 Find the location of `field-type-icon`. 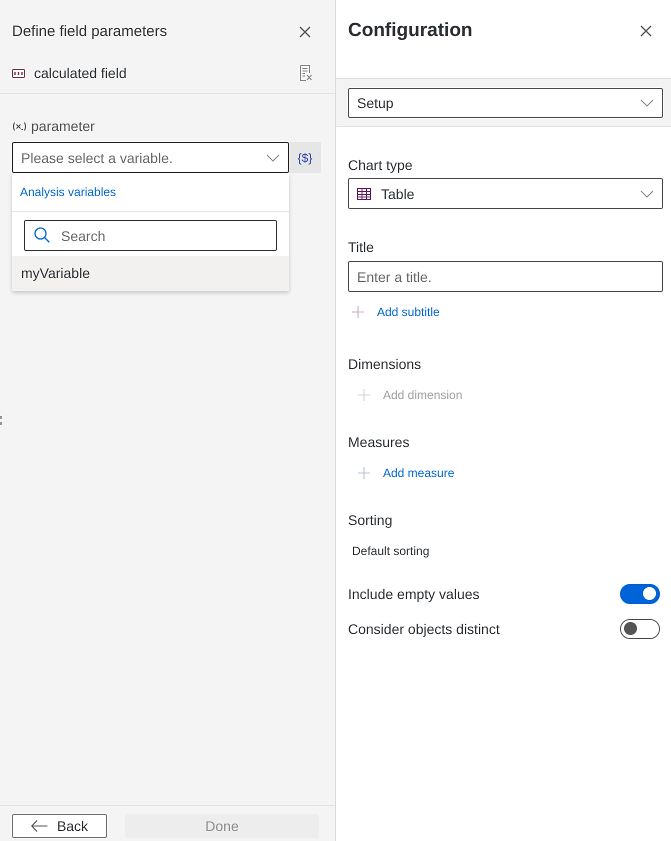

field-type-icon is located at coordinates (18, 73).